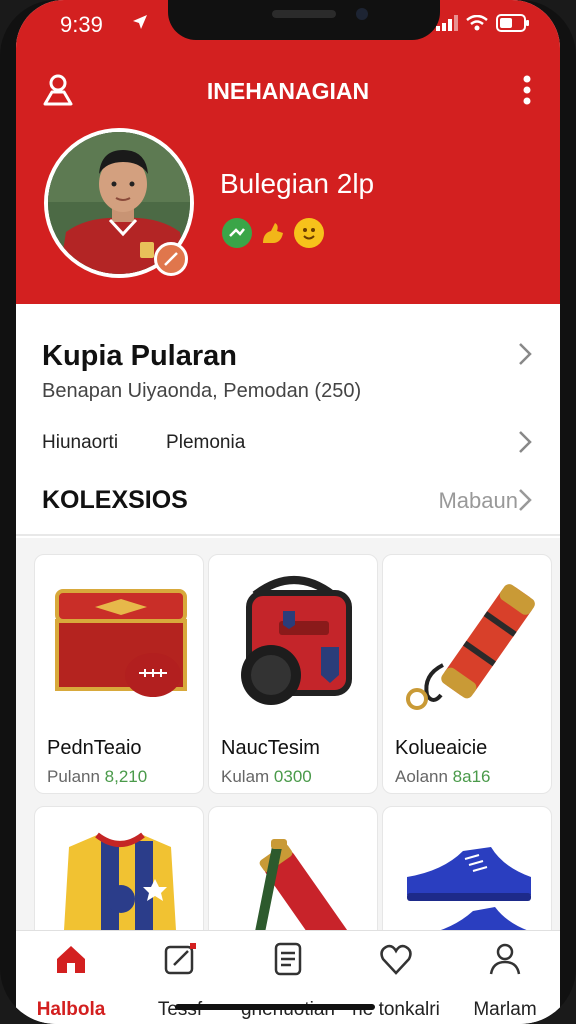 This screenshot has height=1024, width=576. I want to click on info-row: Hiunaorti Plemonia, so click(143, 443).